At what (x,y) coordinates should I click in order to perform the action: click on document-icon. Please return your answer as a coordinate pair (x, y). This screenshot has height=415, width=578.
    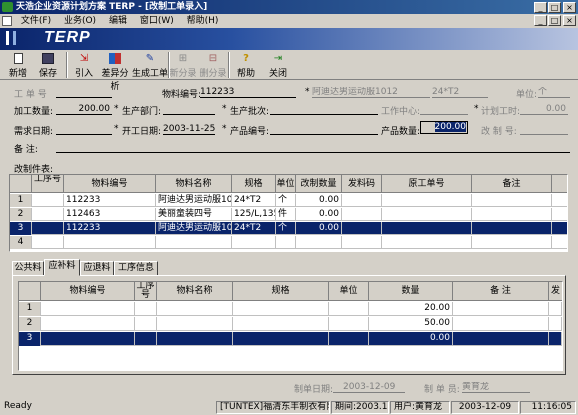
    Looking at the image, I should click on (7, 21).